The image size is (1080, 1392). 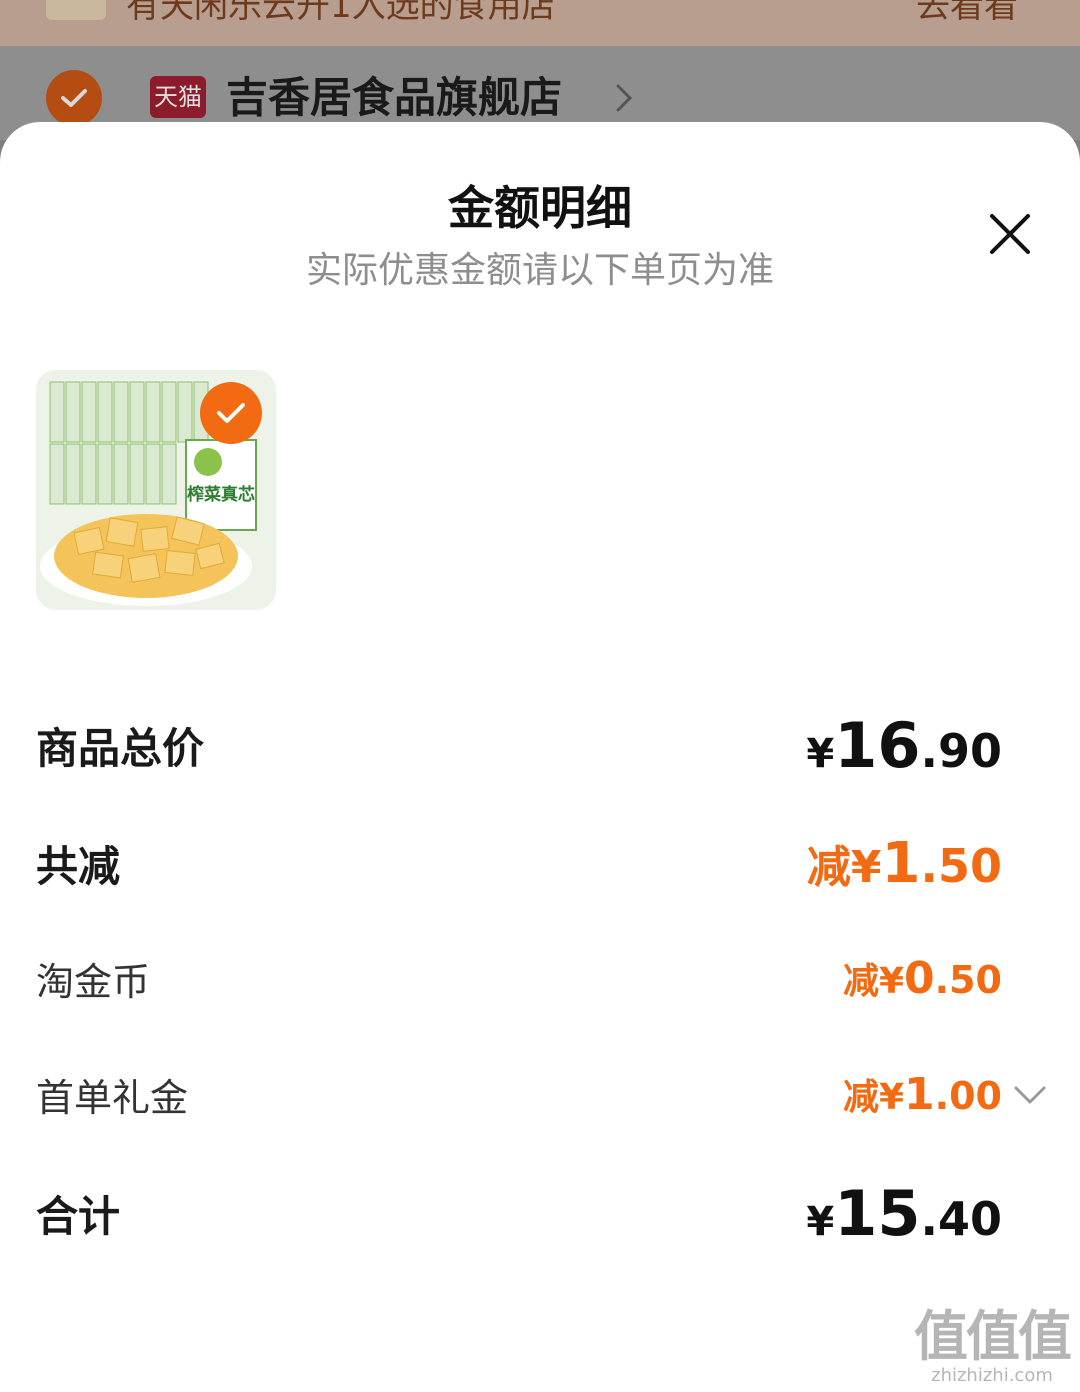 What do you see at coordinates (993, 1336) in the screenshot?
I see `watermark-logo: 值值值` at bounding box center [993, 1336].